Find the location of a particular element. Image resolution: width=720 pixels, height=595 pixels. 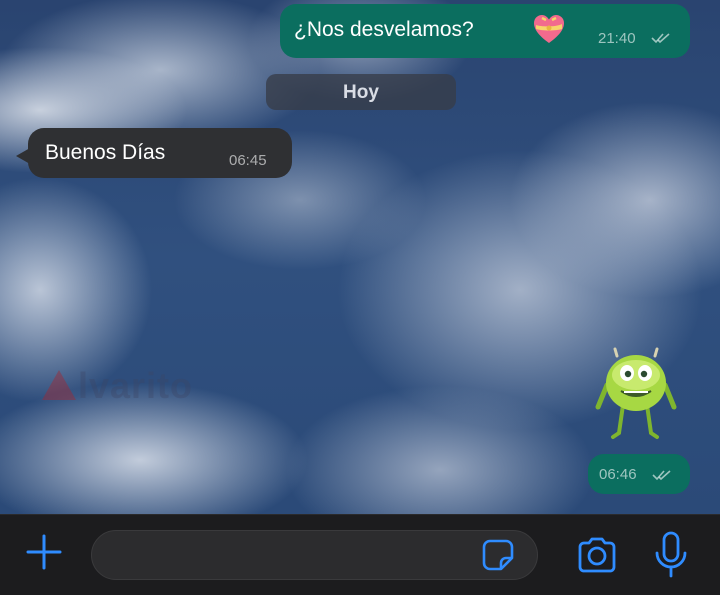

watermark: lvarito is located at coordinates (117, 386).